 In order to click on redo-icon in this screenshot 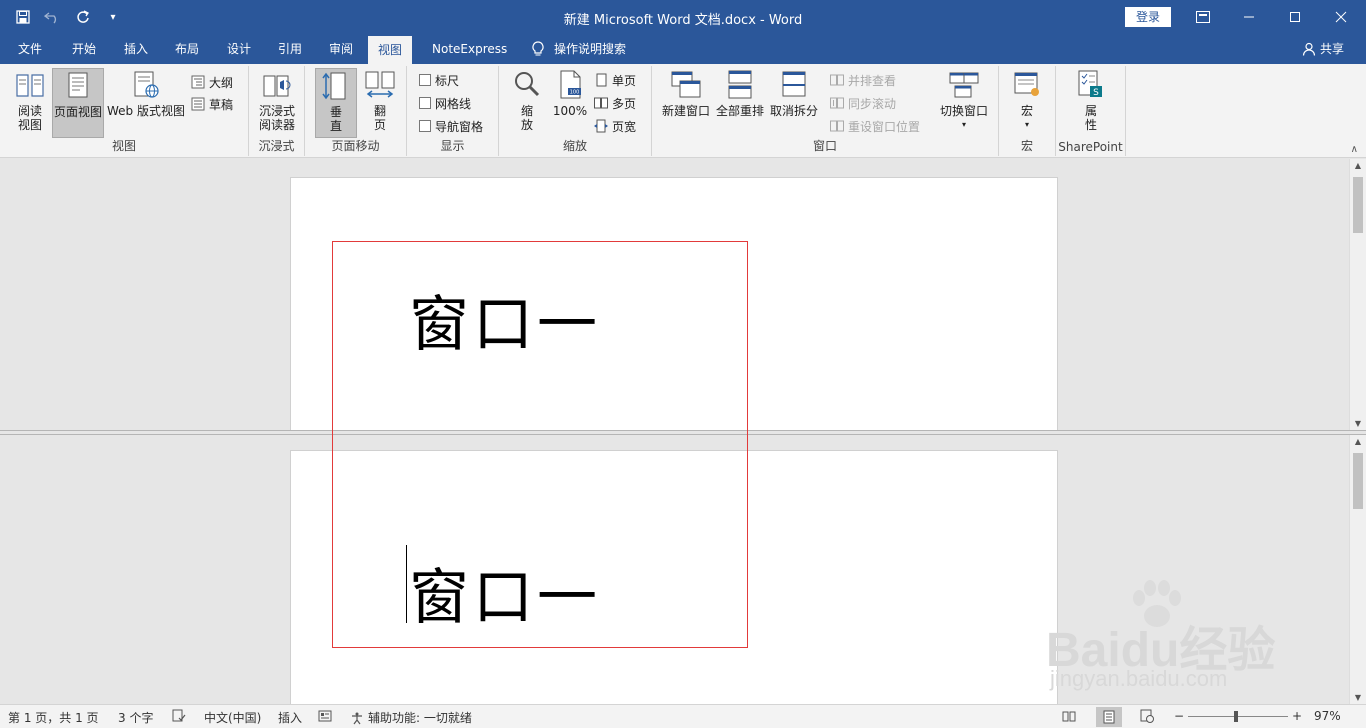, I will do `click(83, 17)`.